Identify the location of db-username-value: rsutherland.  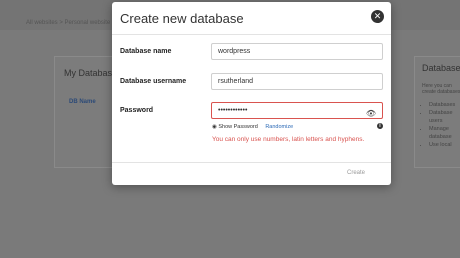
(236, 81).